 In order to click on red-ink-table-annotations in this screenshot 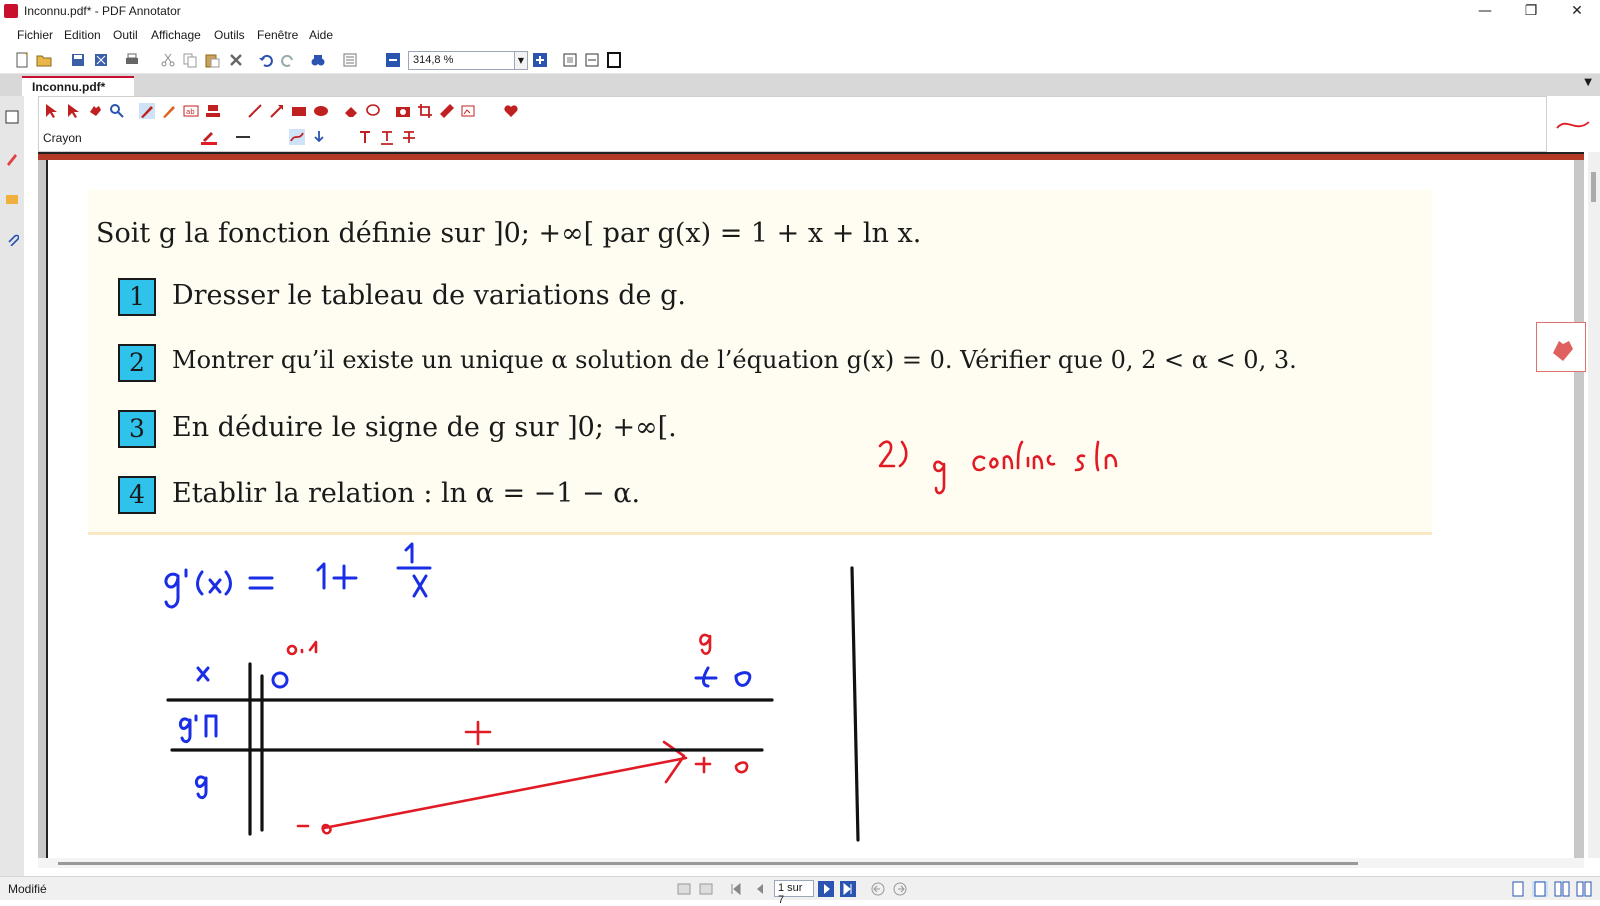, I will do `click(517, 734)`.